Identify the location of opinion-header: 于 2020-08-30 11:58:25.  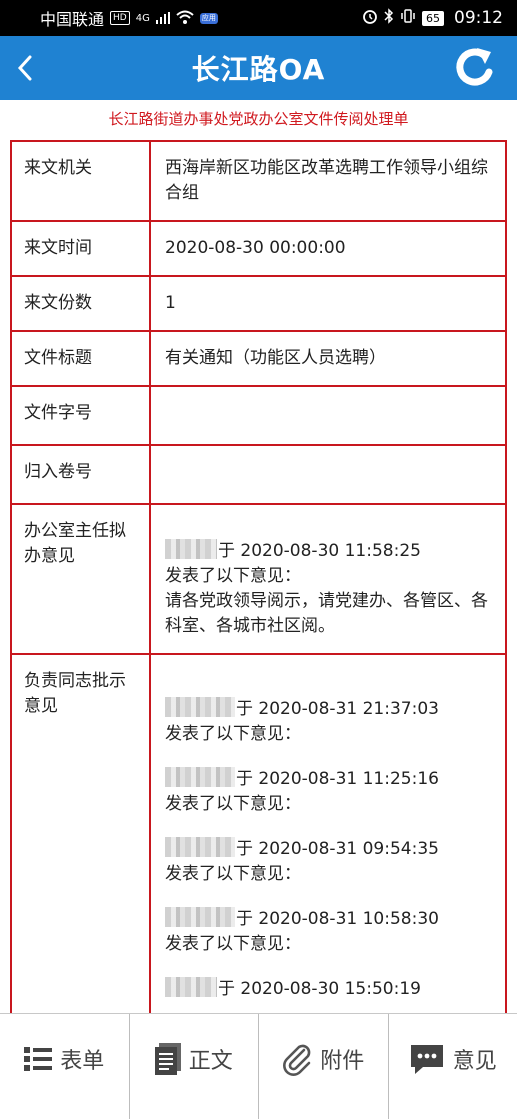
(328, 551).